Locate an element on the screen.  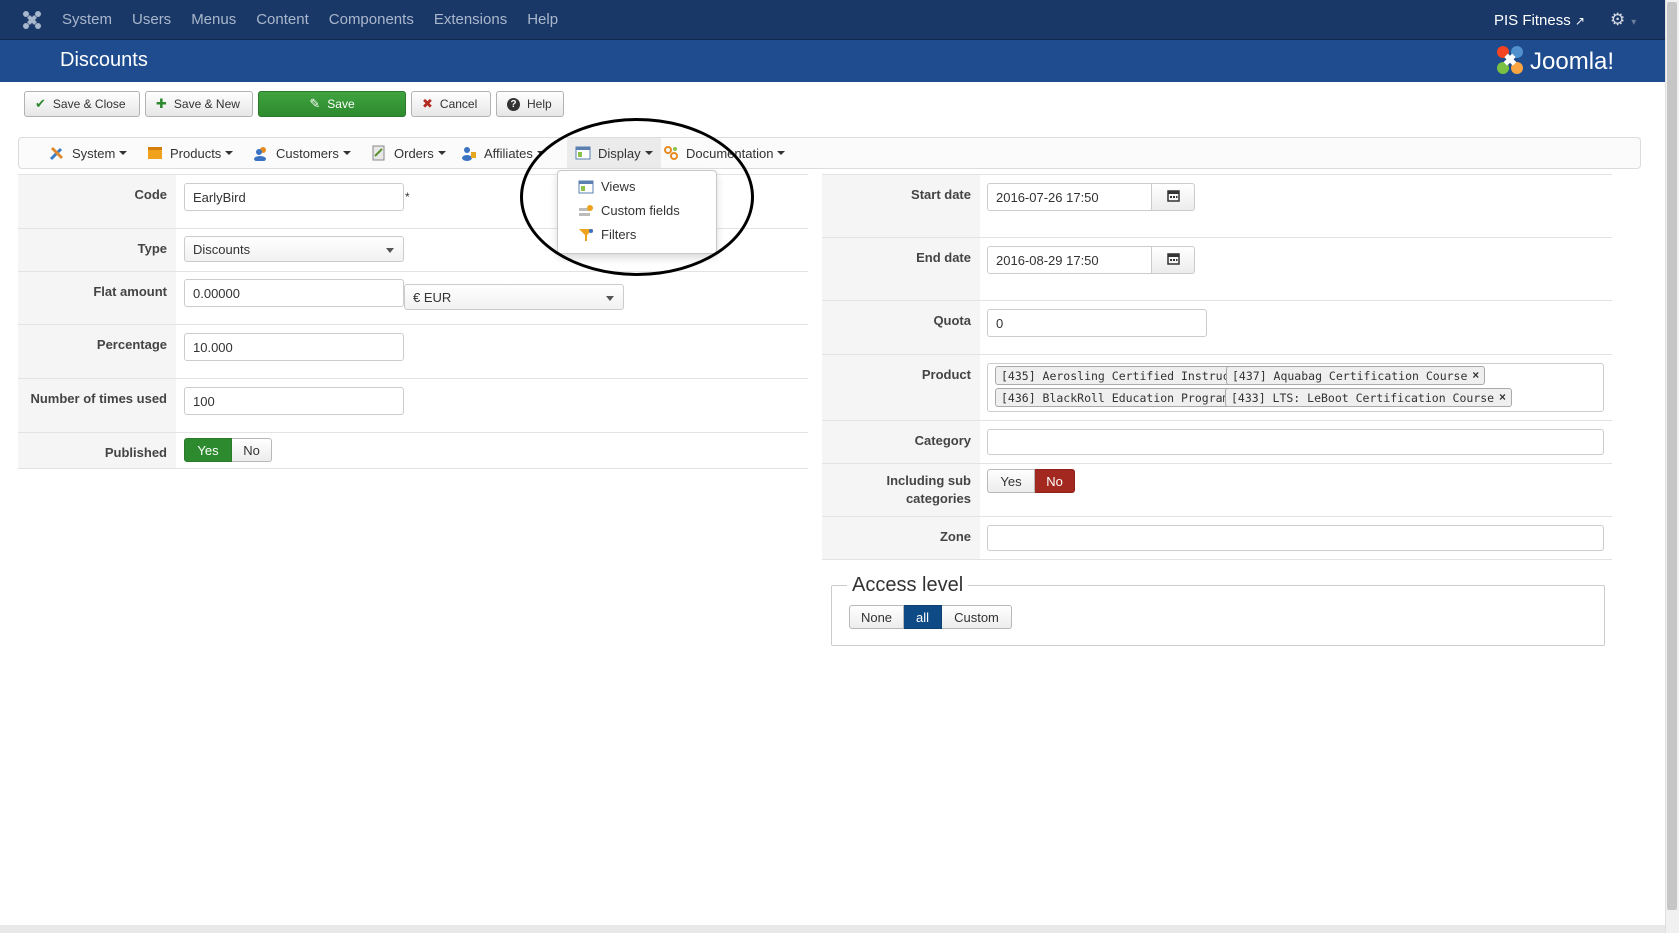
help-label: Help is located at coordinates (539, 104).